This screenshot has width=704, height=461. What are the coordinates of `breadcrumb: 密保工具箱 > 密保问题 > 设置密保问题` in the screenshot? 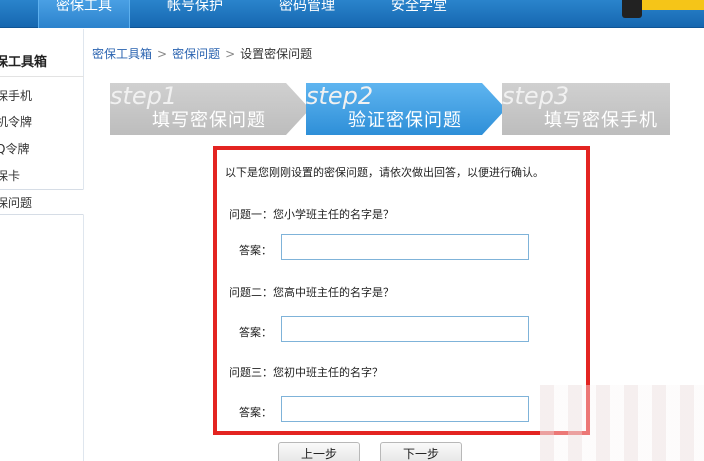 It's located at (202, 53).